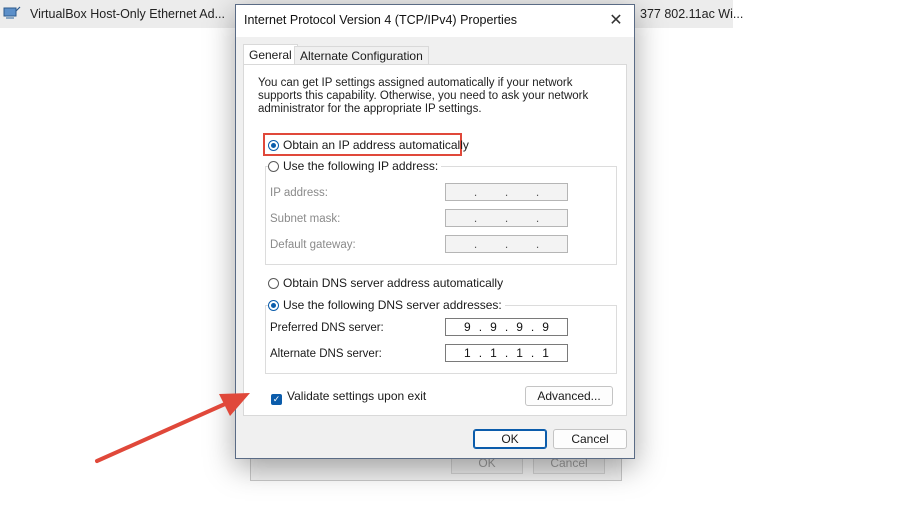  Describe the element at coordinates (12, 12) in the screenshot. I see `network-adapter-icon` at that location.